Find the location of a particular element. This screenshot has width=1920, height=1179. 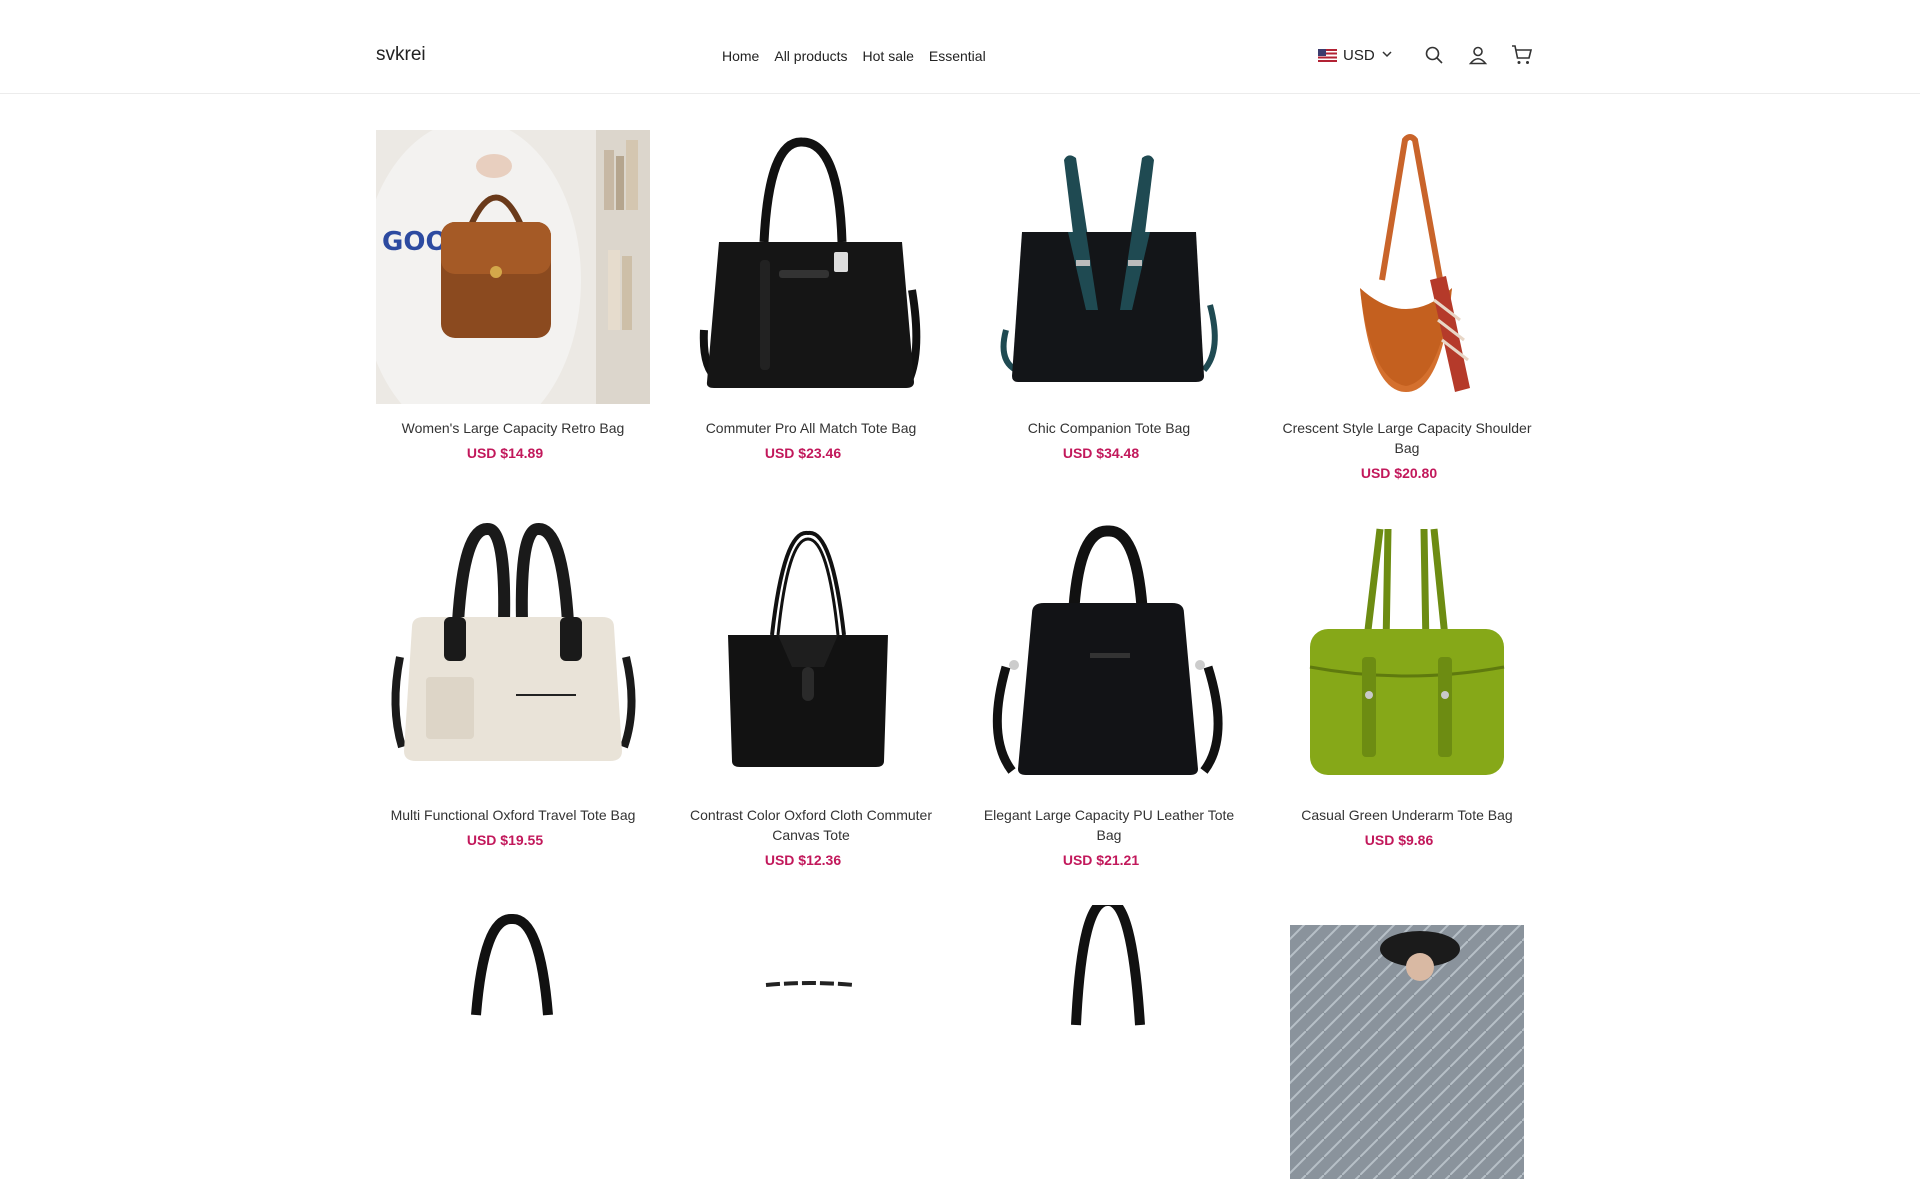

product-price: USD $23.46 is located at coordinates (803, 453).